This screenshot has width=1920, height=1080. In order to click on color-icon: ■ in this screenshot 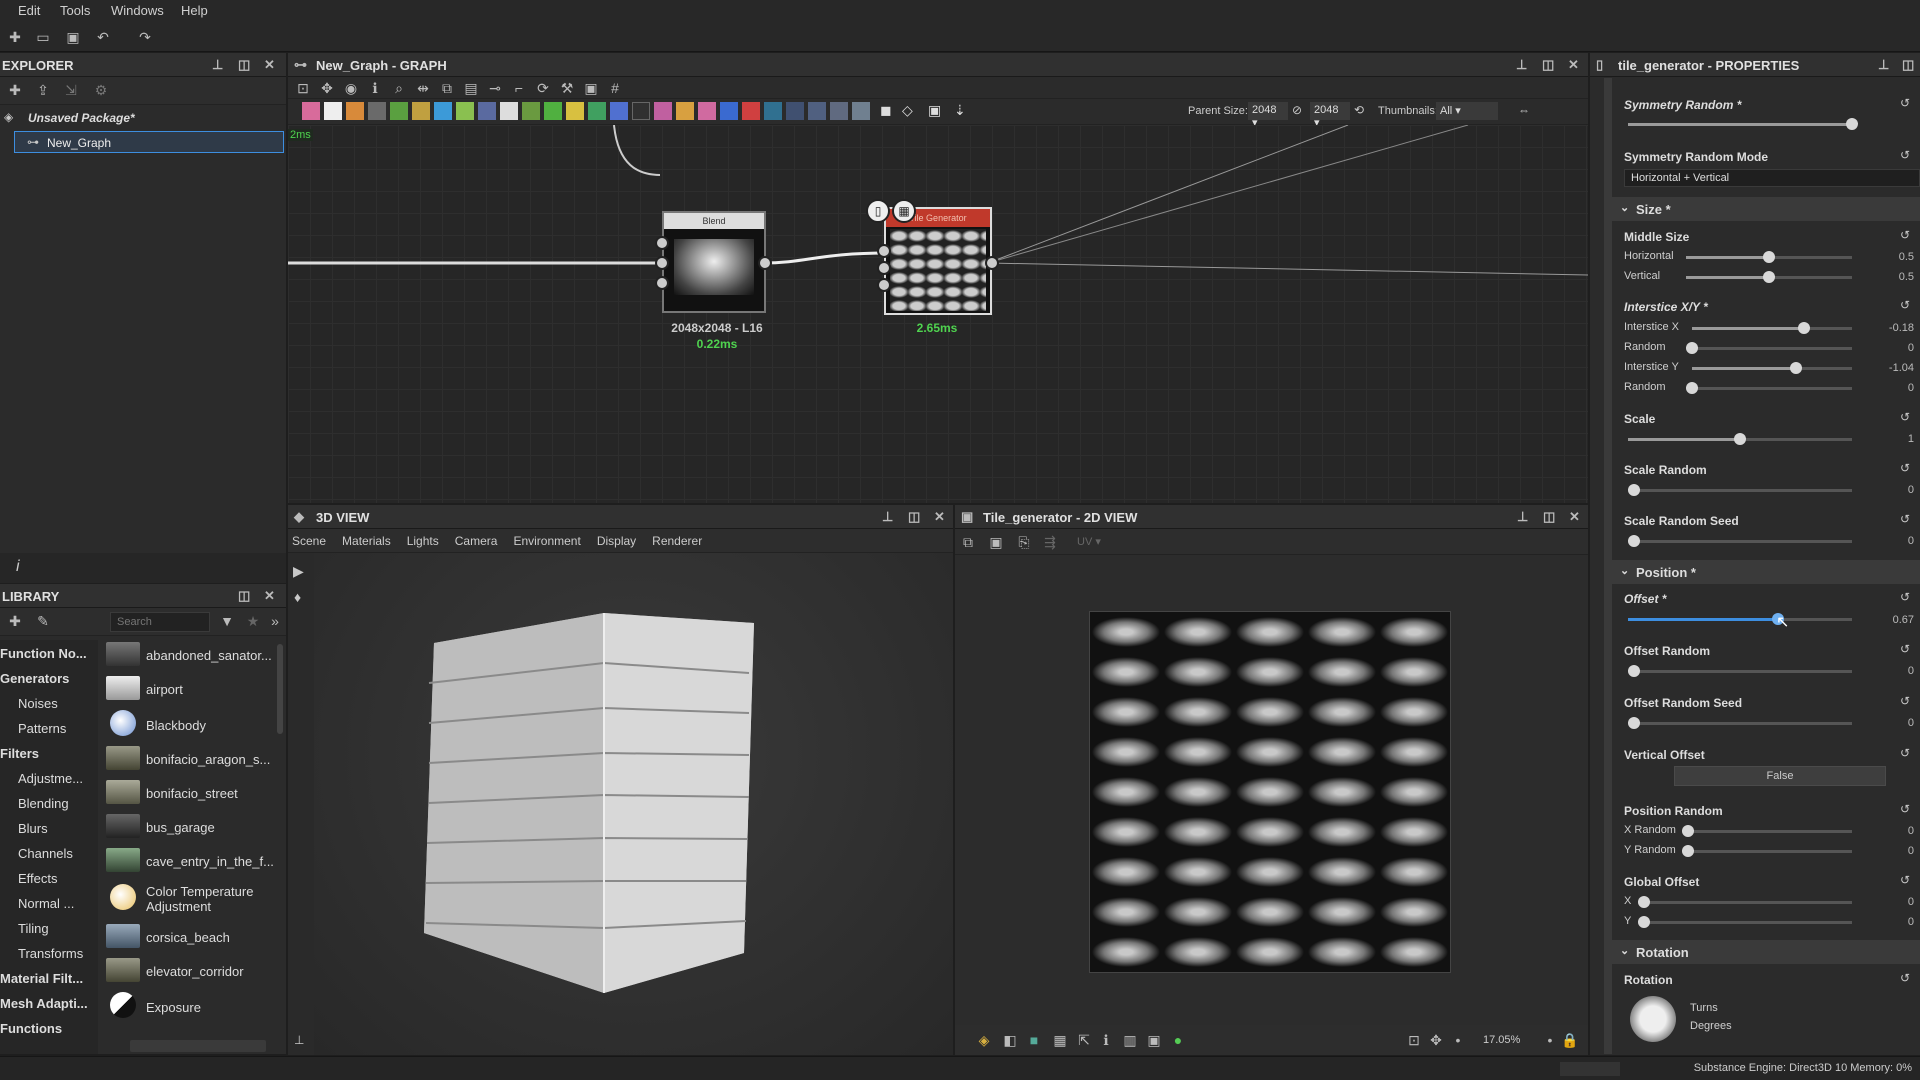, I will do `click(1034, 1040)`.